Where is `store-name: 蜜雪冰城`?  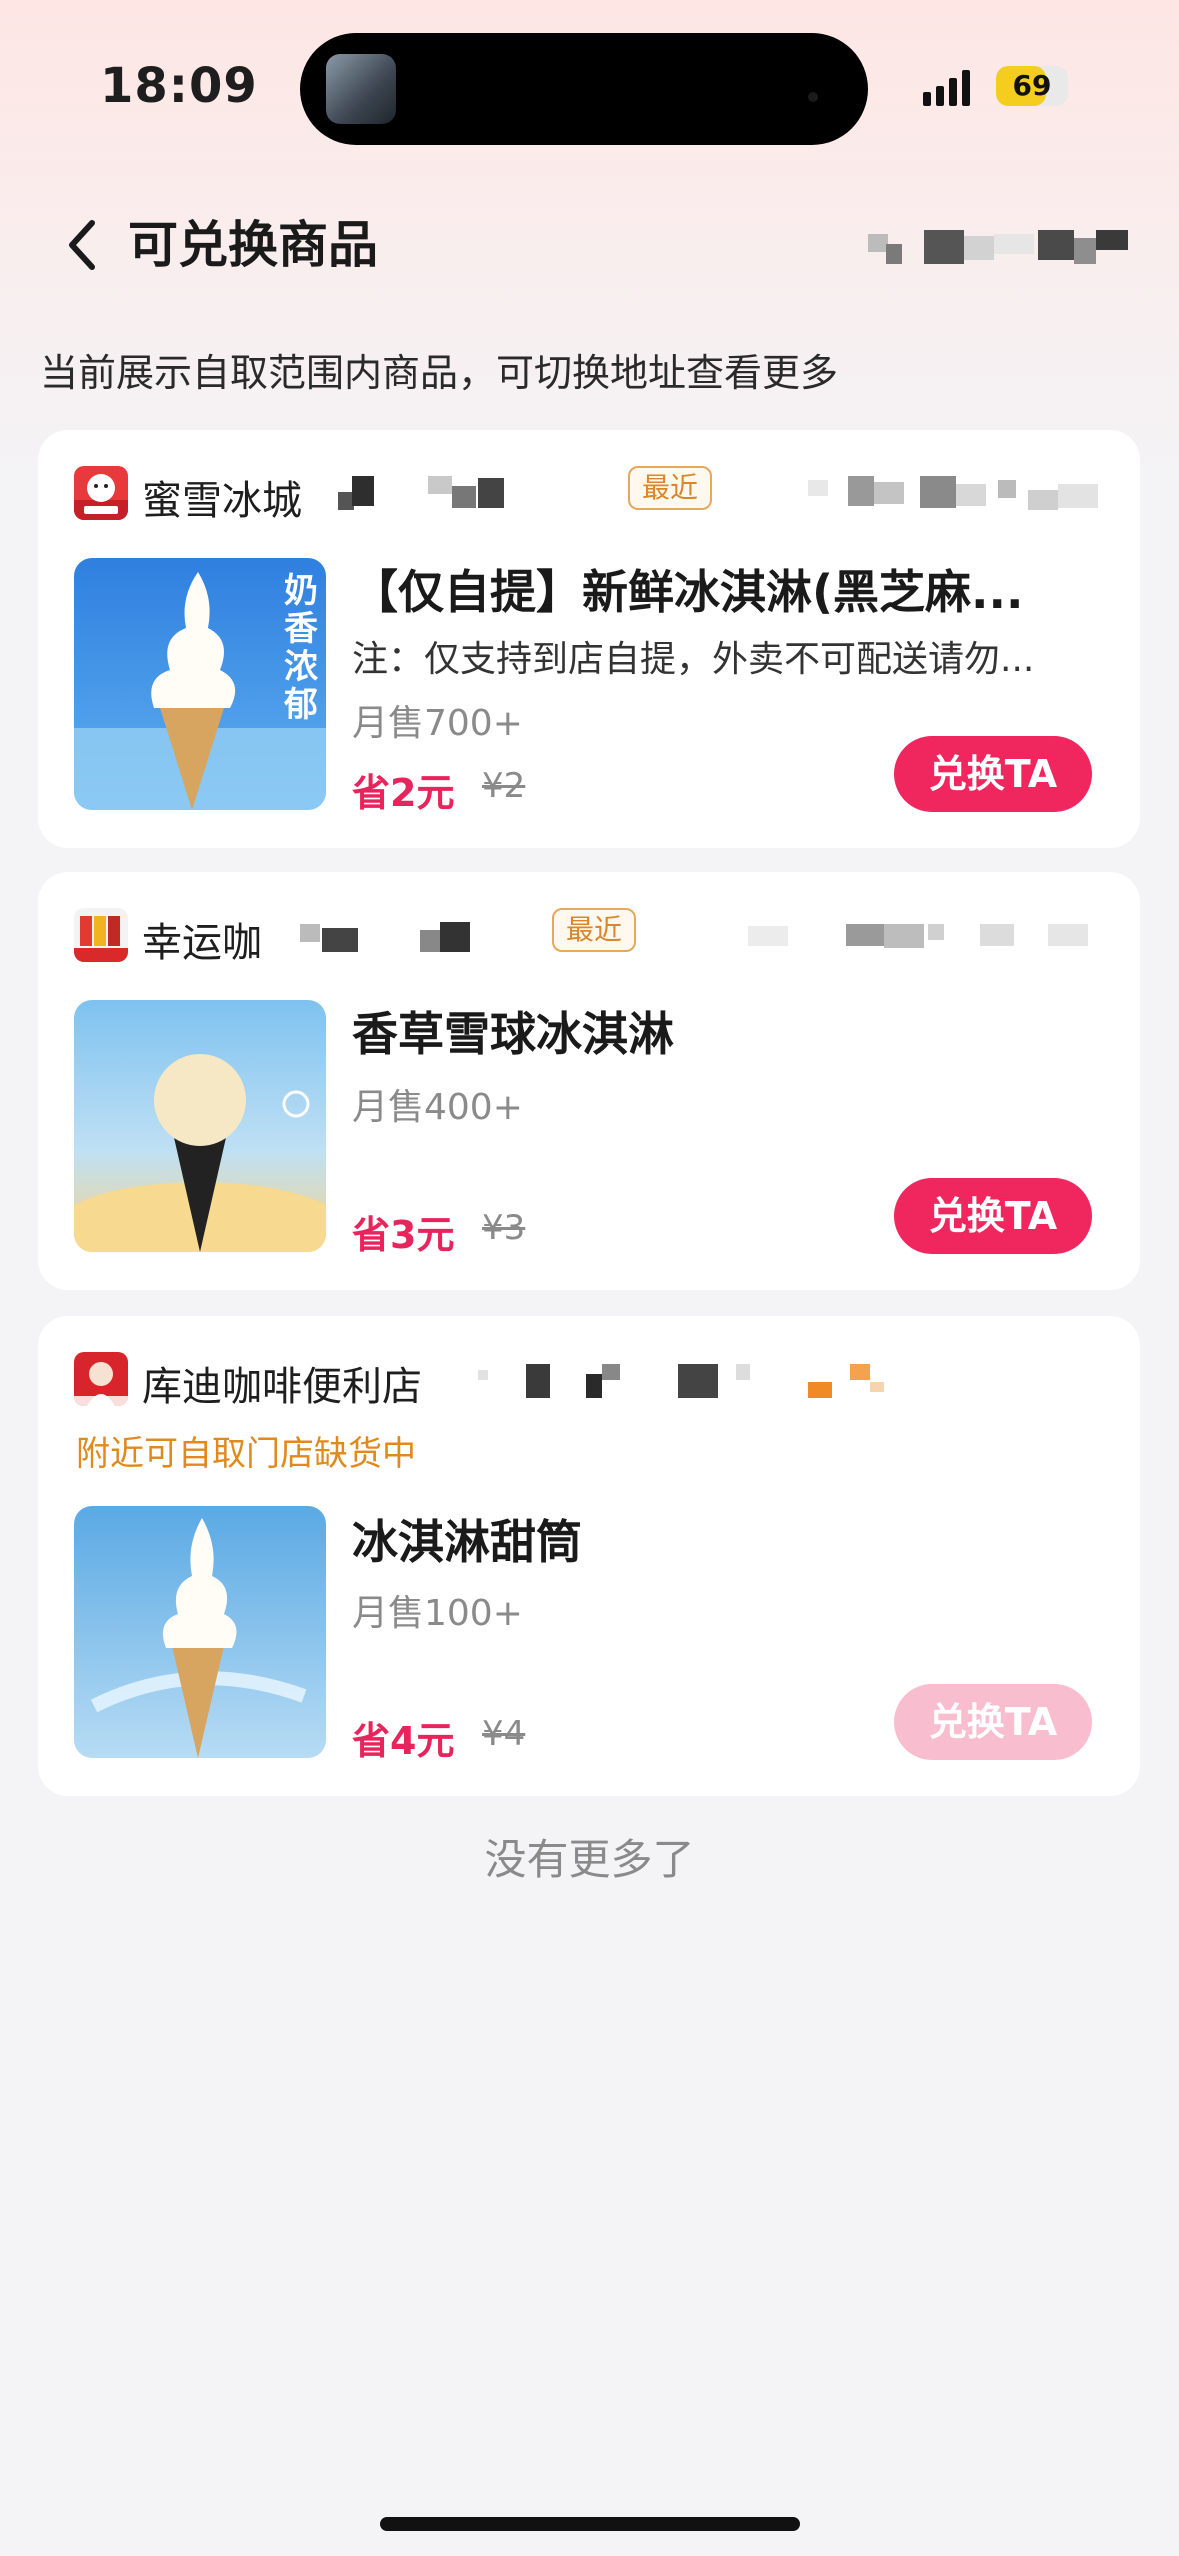
store-name: 蜜雪冰城 is located at coordinates (222, 497).